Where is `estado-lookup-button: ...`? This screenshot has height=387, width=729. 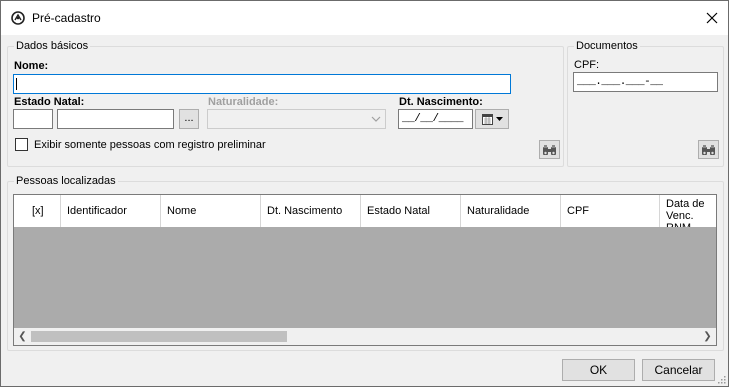 estado-lookup-button: ... is located at coordinates (189, 119).